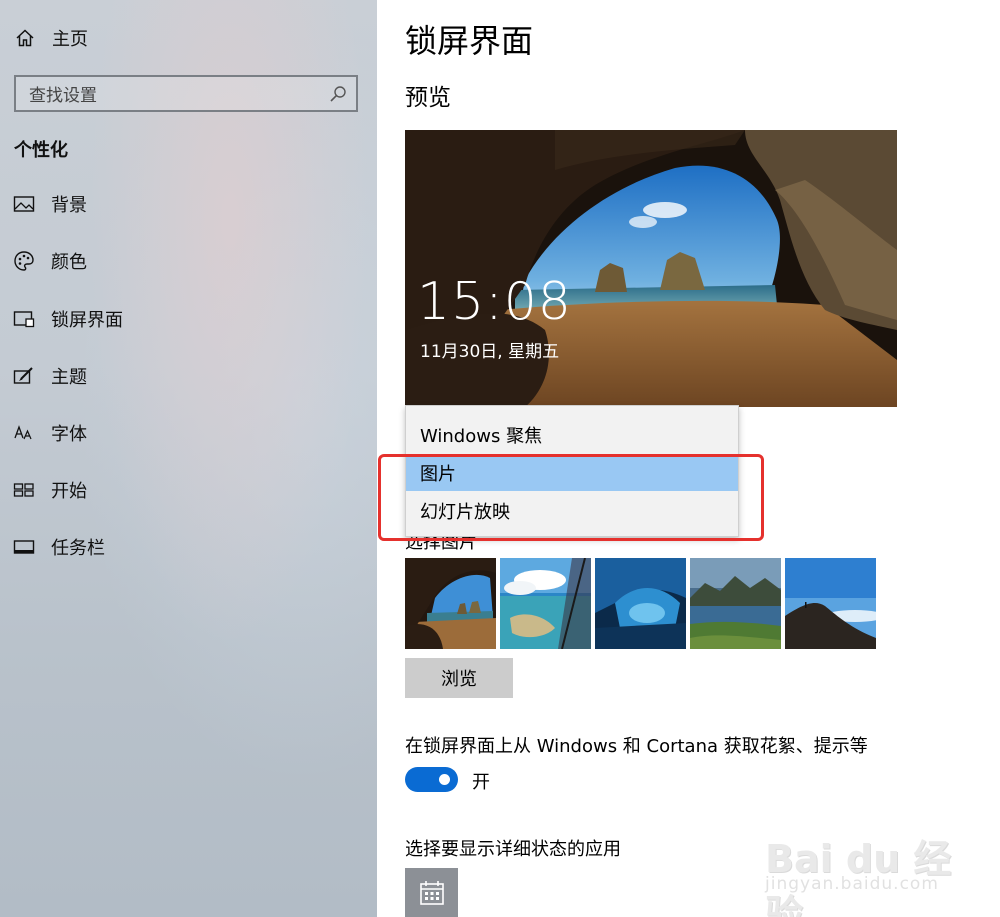  I want to click on sidebar-item-colors: 颜色, so click(50, 261).